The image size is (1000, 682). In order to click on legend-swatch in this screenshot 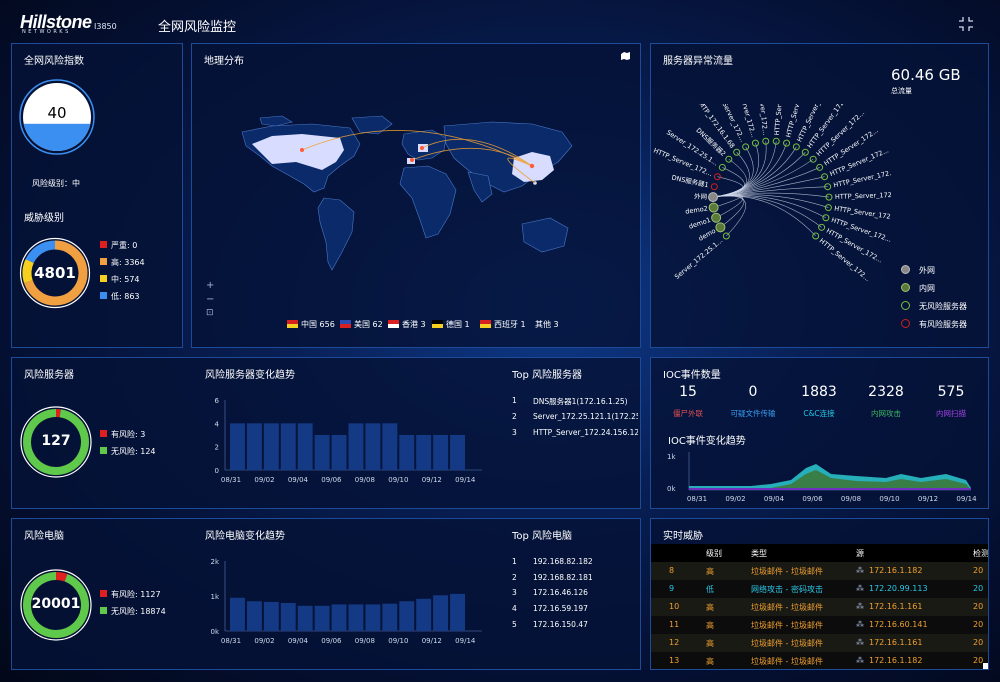, I will do `click(103, 593)`.